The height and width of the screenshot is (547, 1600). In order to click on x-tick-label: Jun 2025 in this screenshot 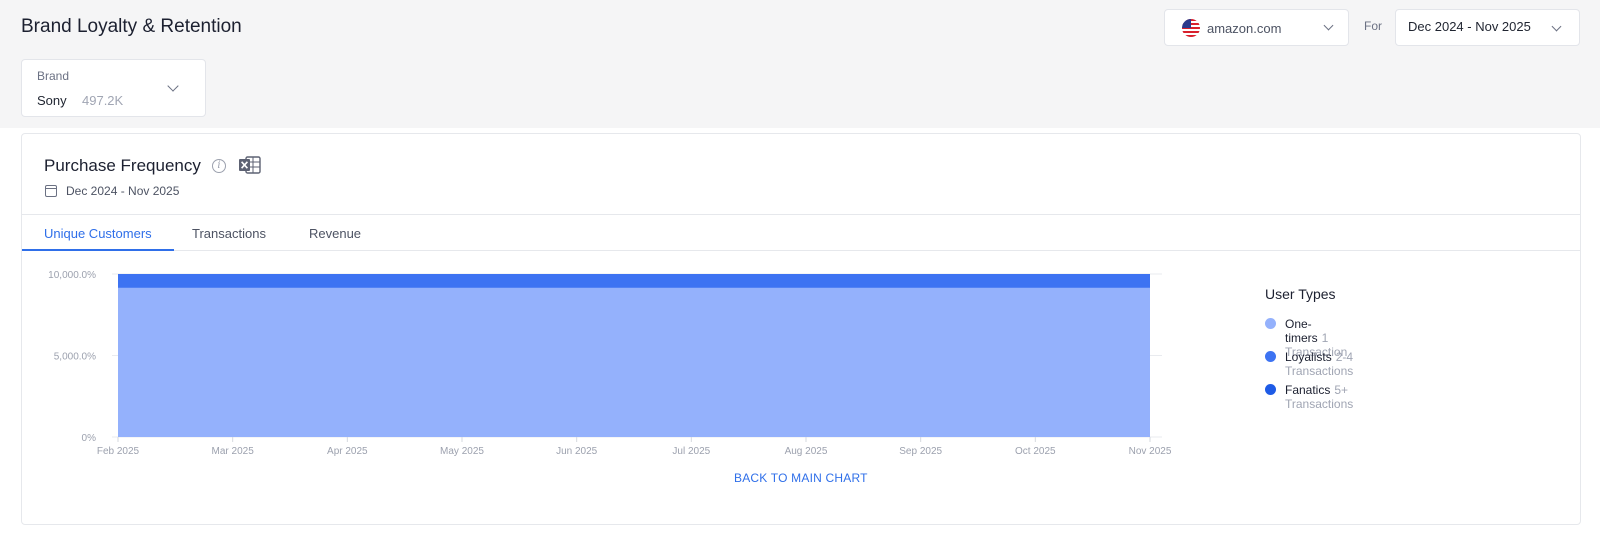, I will do `click(577, 451)`.